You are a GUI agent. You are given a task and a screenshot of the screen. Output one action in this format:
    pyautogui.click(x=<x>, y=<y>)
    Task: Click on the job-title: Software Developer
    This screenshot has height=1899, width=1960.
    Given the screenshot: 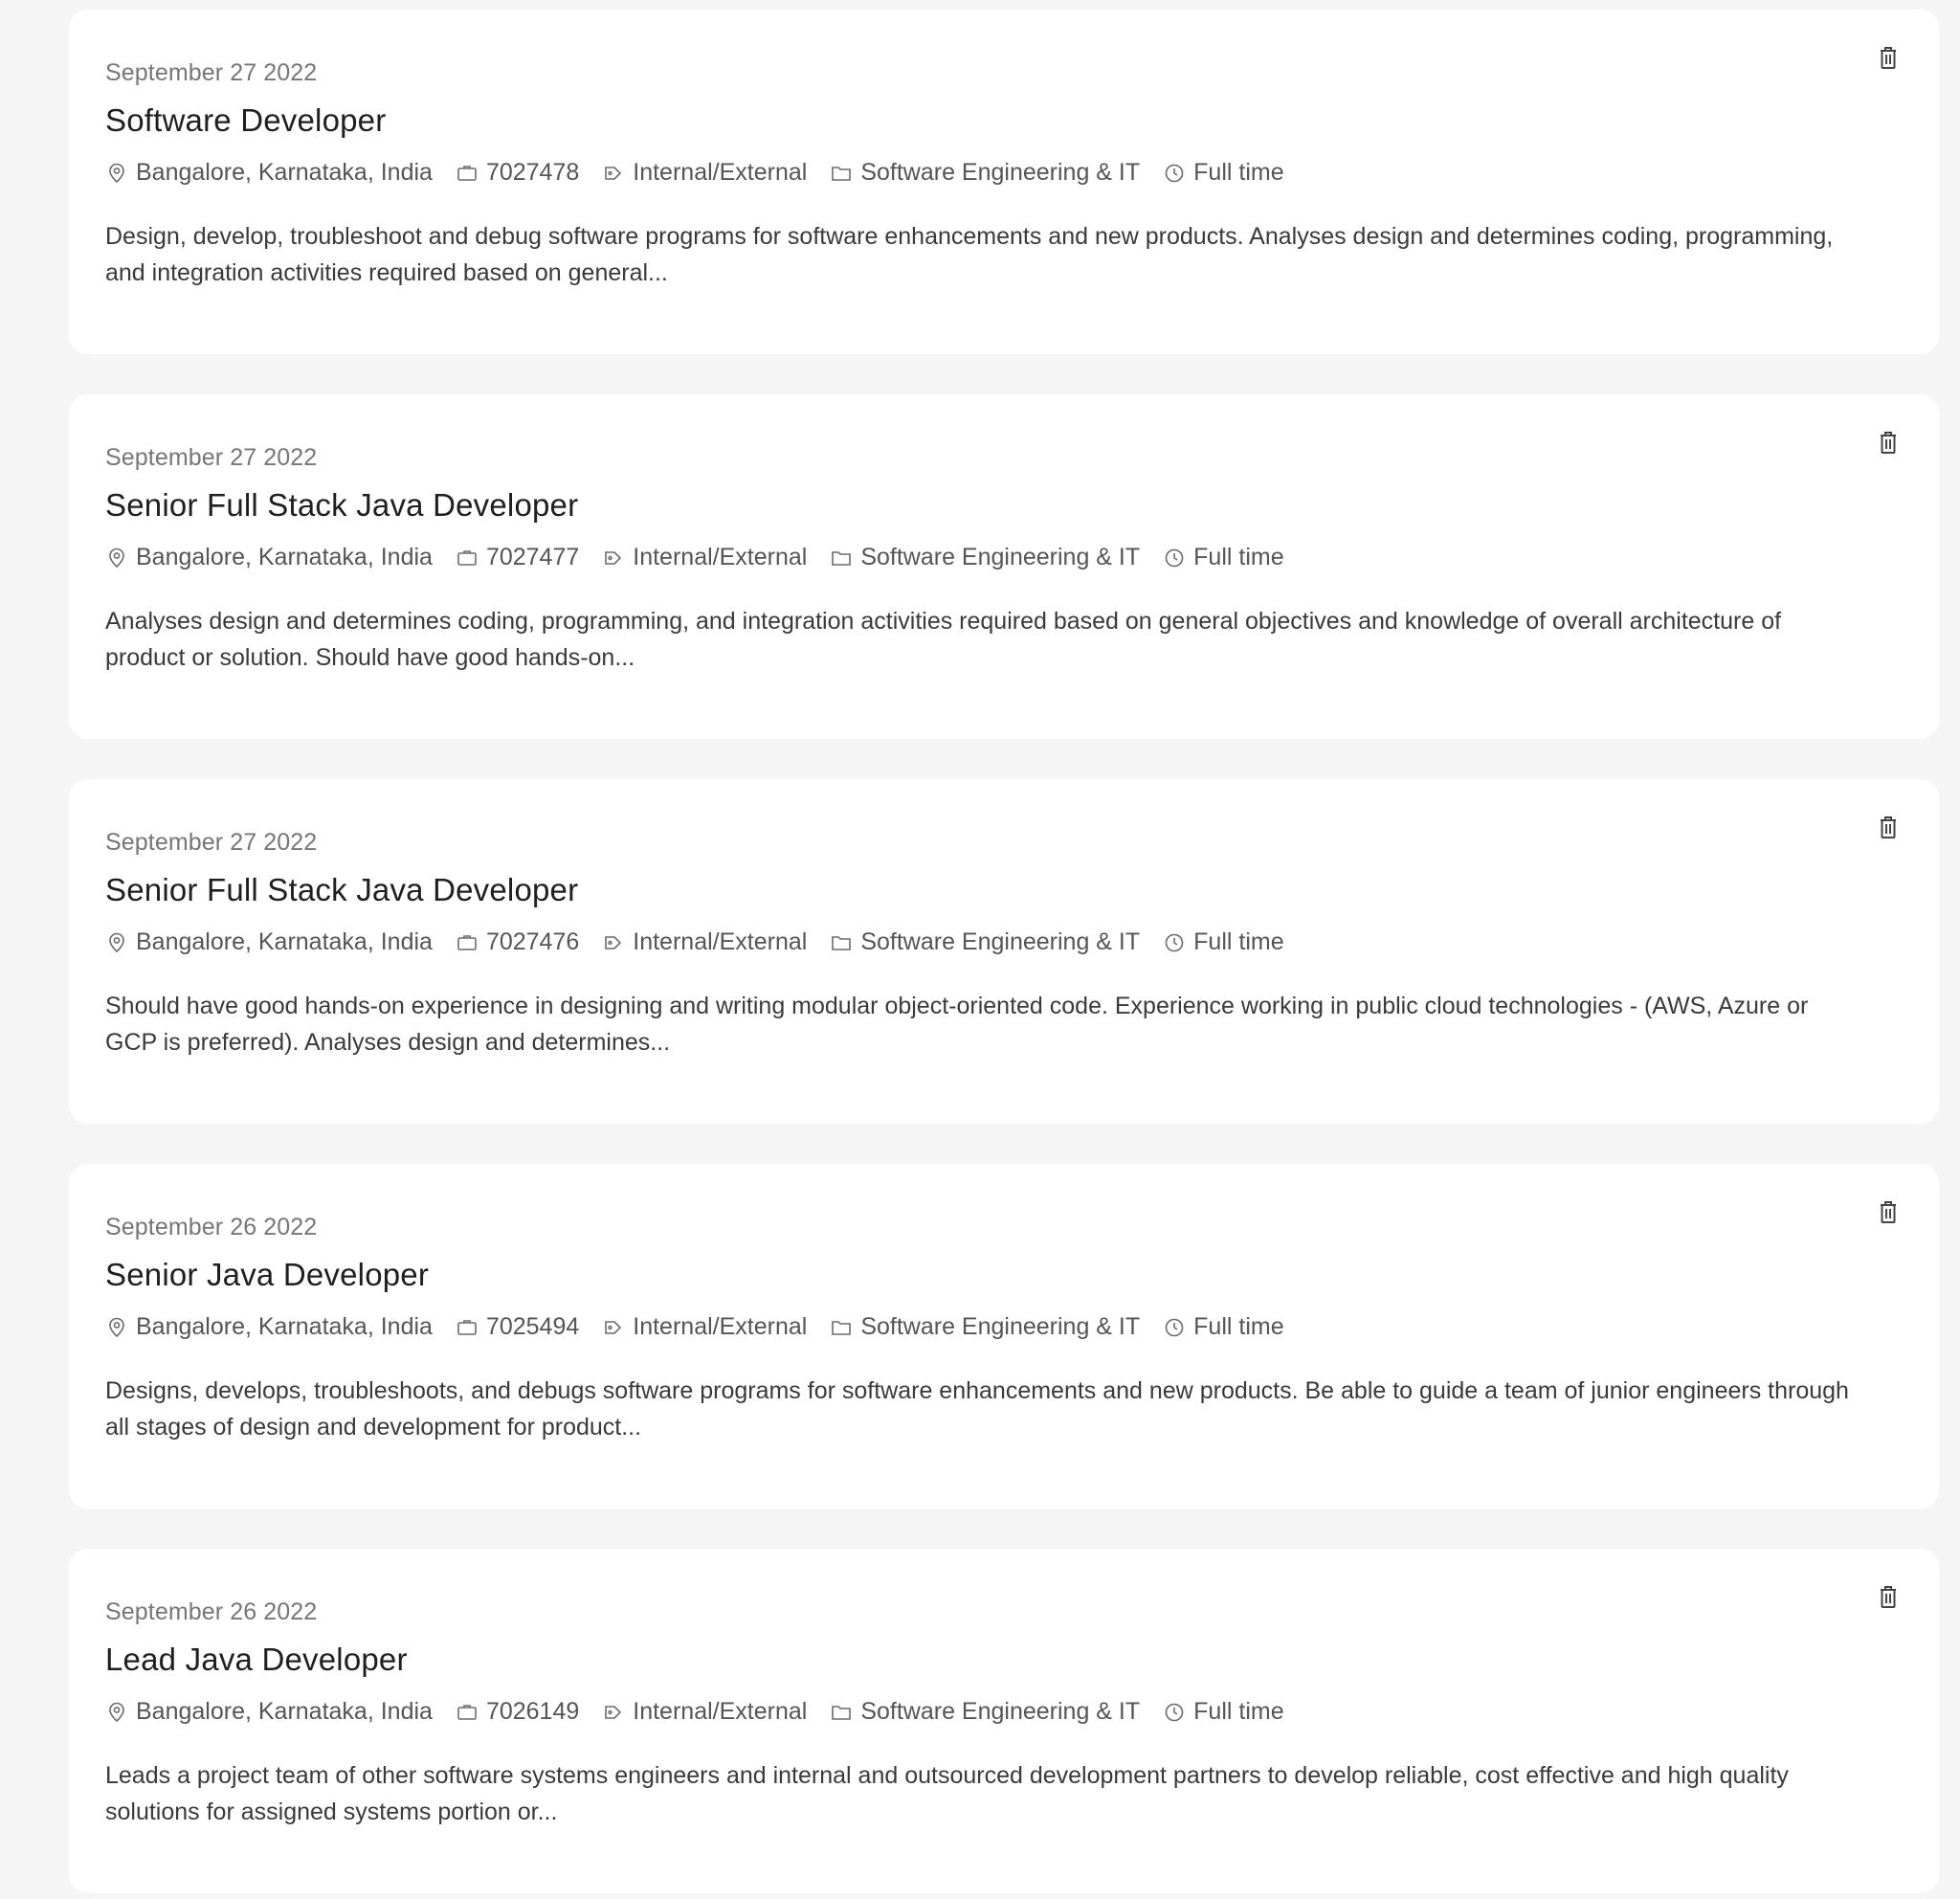 What is the action you would take?
    pyautogui.click(x=245, y=121)
    